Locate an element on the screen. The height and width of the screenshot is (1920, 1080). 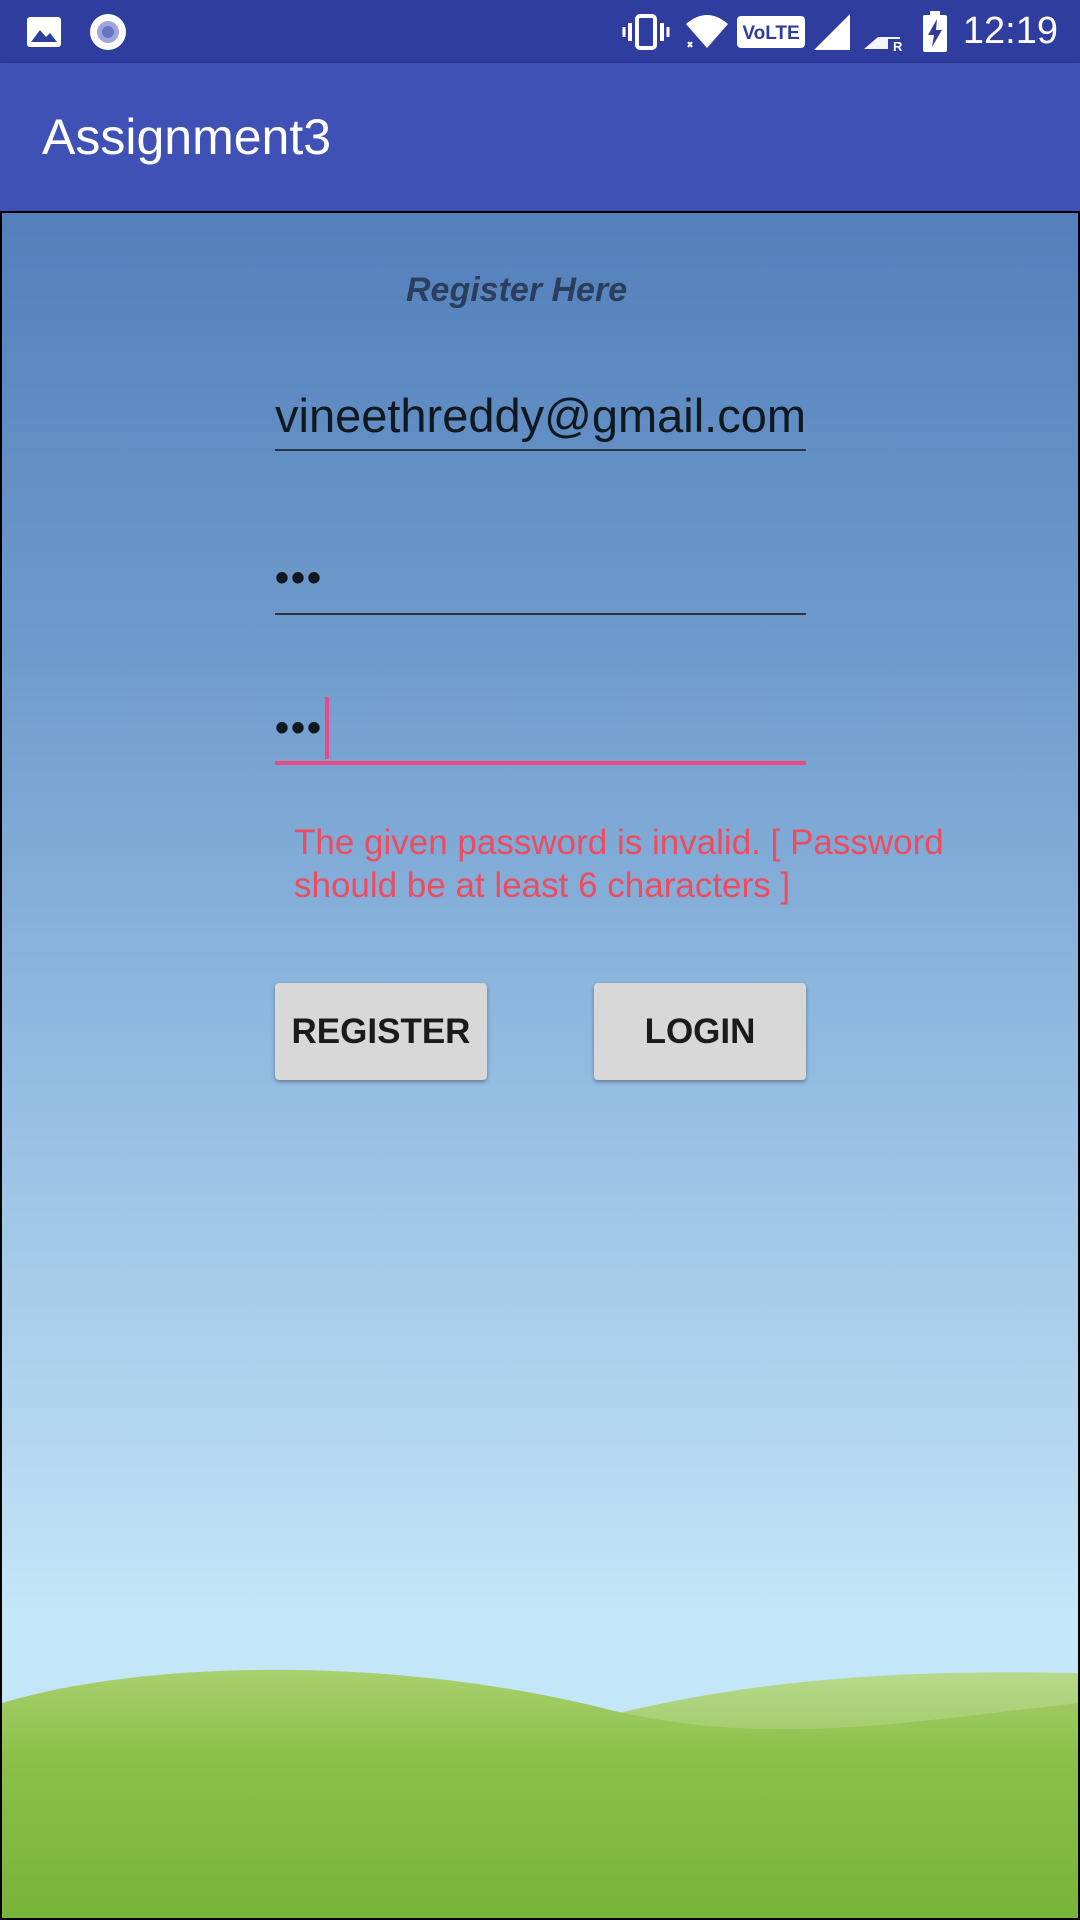
signal-roaming-icon: R is located at coordinates (883, 31).